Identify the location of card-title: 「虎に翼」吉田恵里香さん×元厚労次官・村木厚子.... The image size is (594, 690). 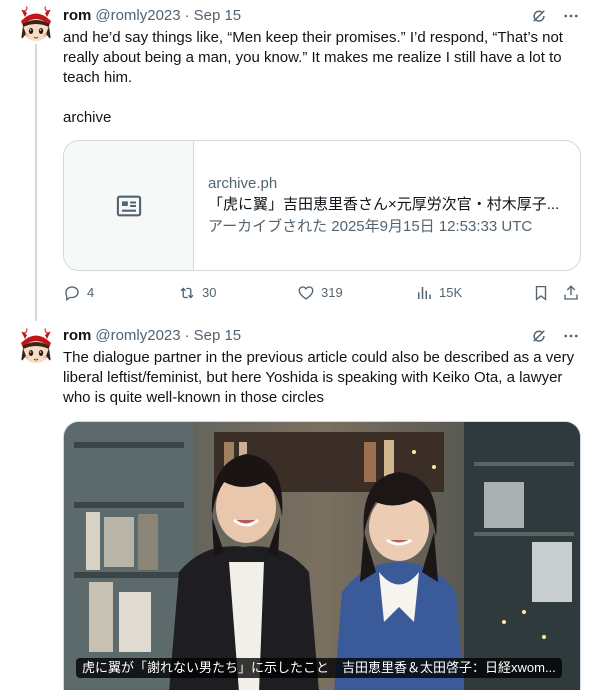
(384, 204).